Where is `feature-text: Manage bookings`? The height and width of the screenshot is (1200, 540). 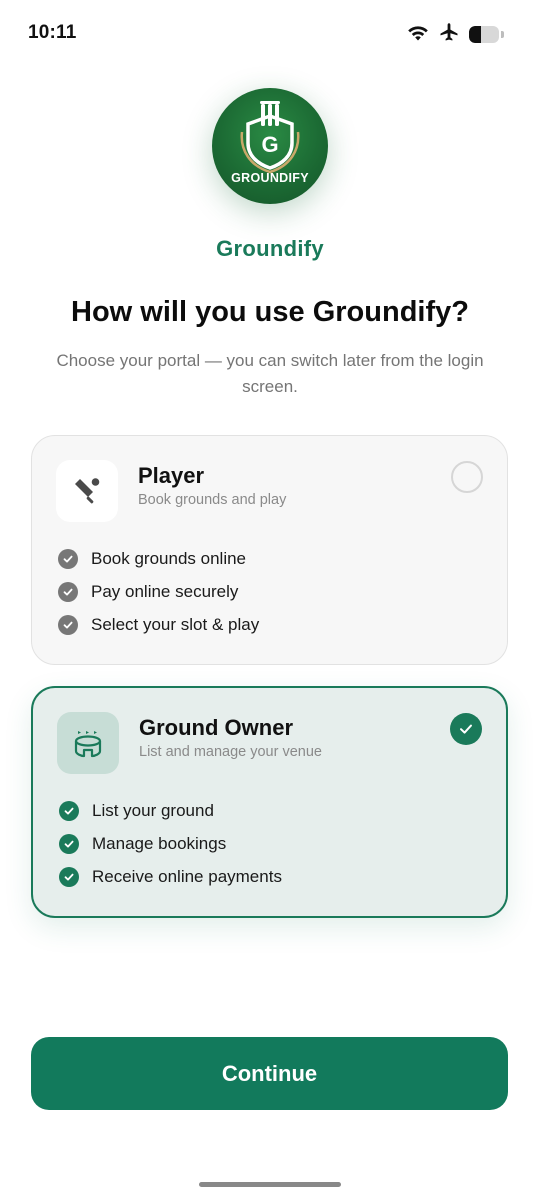 feature-text: Manage bookings is located at coordinates (159, 843).